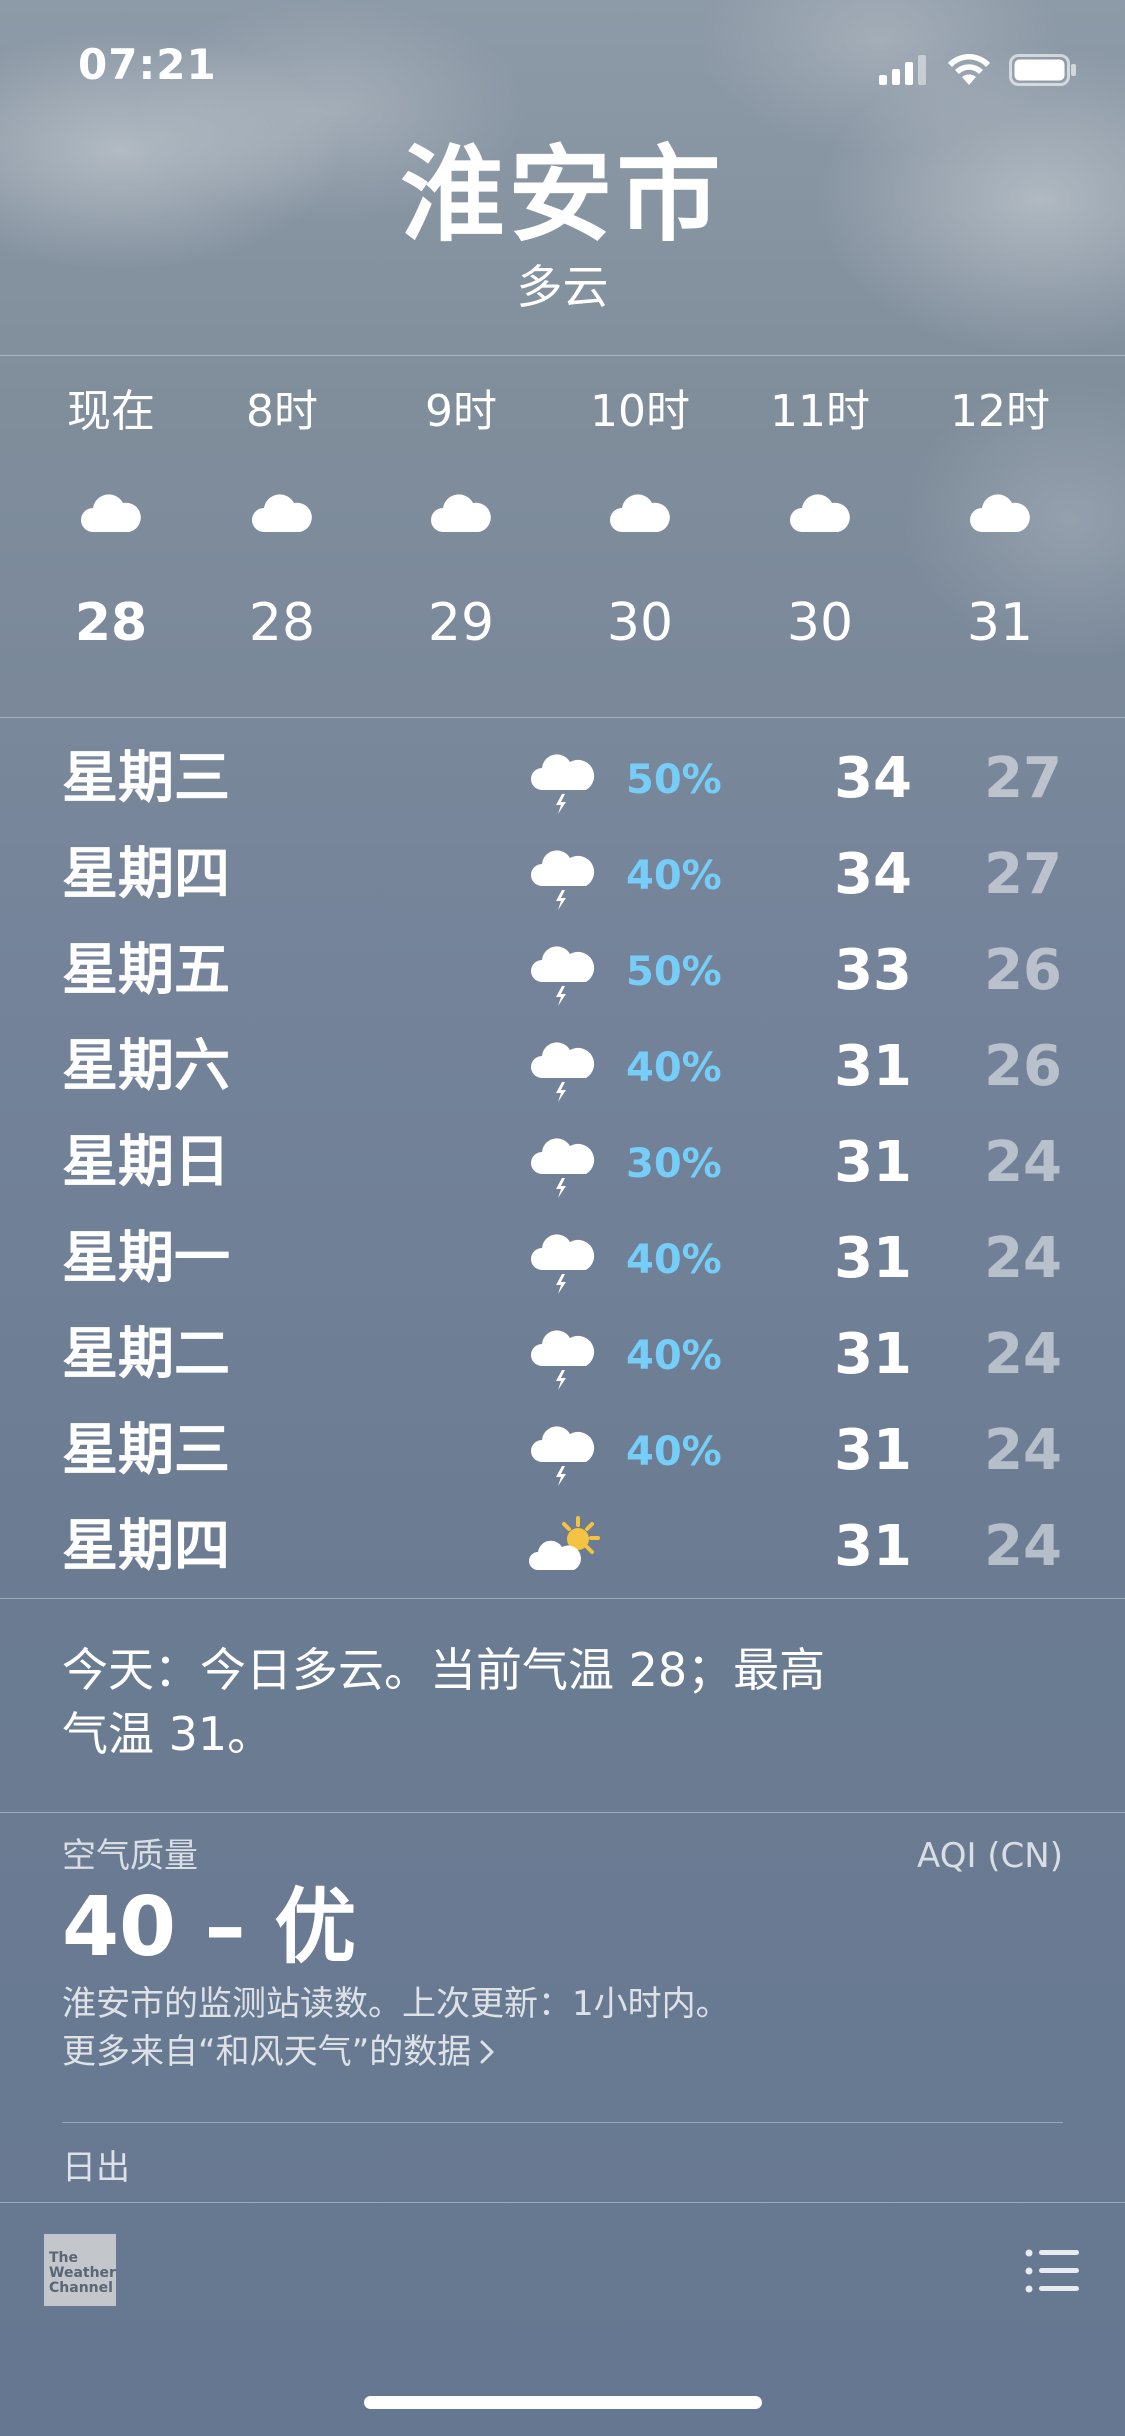 The width and height of the screenshot is (1125, 2436). What do you see at coordinates (444, 1670) in the screenshot?
I see `summary-line: 今天：今日多云。当前气温 28；最高` at bounding box center [444, 1670].